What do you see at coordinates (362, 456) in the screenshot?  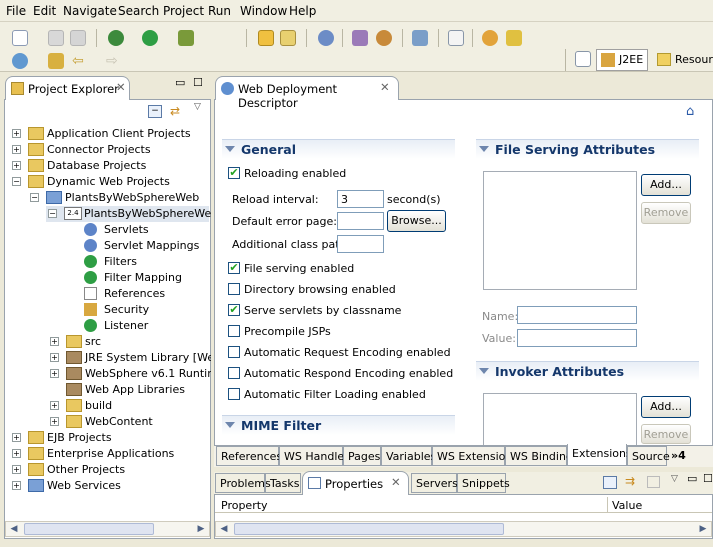 I see `tab-pages: Pages` at bounding box center [362, 456].